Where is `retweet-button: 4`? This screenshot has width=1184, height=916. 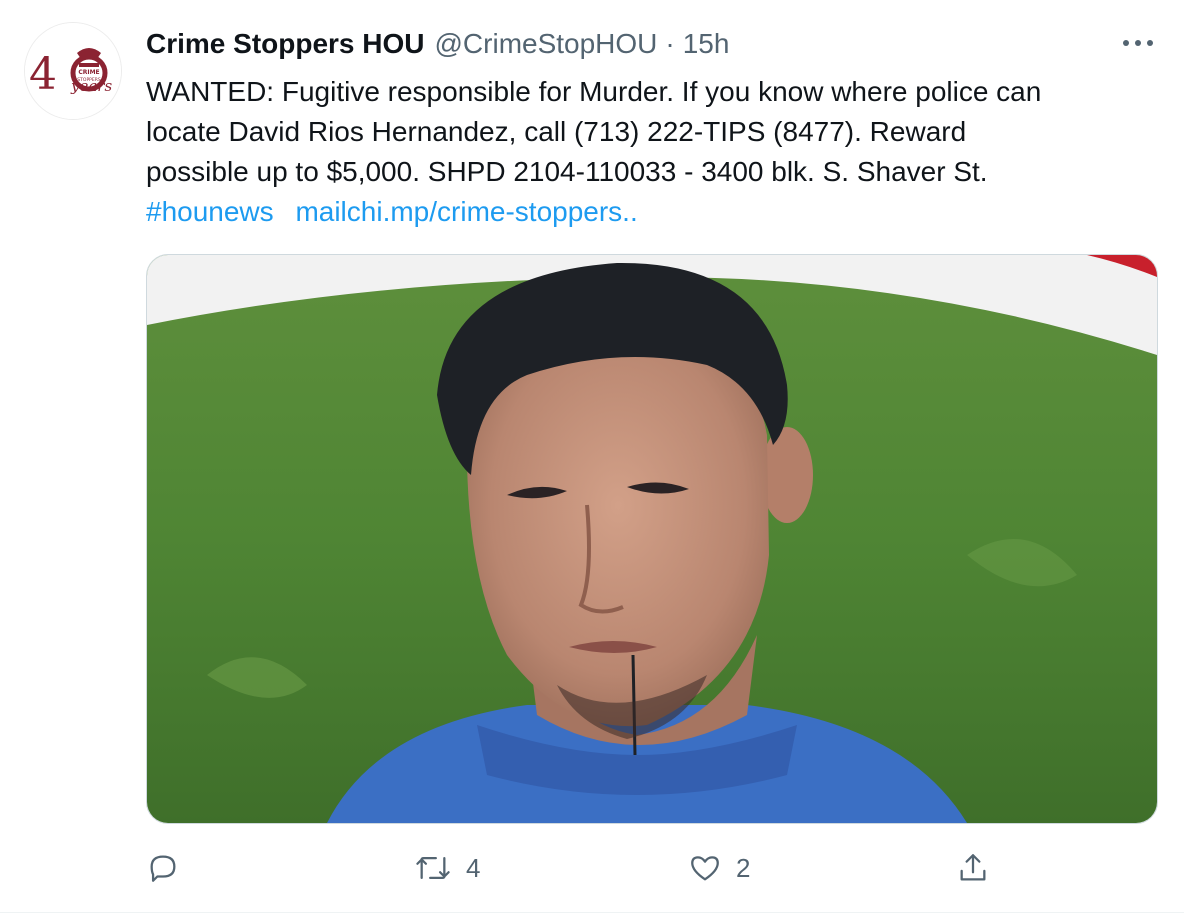 retweet-button: 4 is located at coordinates (447, 868).